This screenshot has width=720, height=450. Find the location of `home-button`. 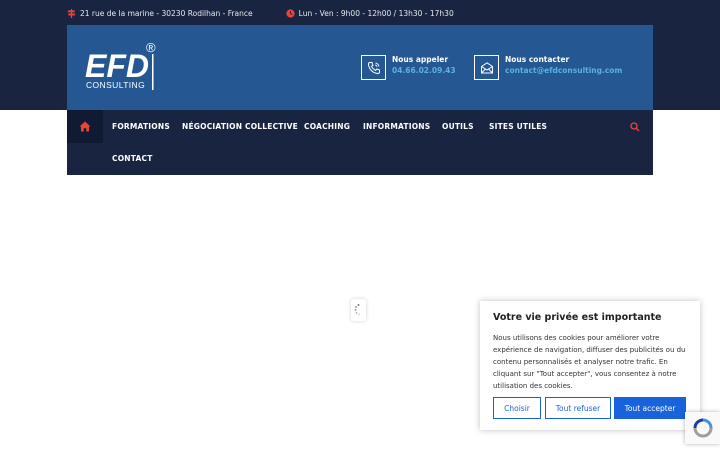

home-button is located at coordinates (85, 126).